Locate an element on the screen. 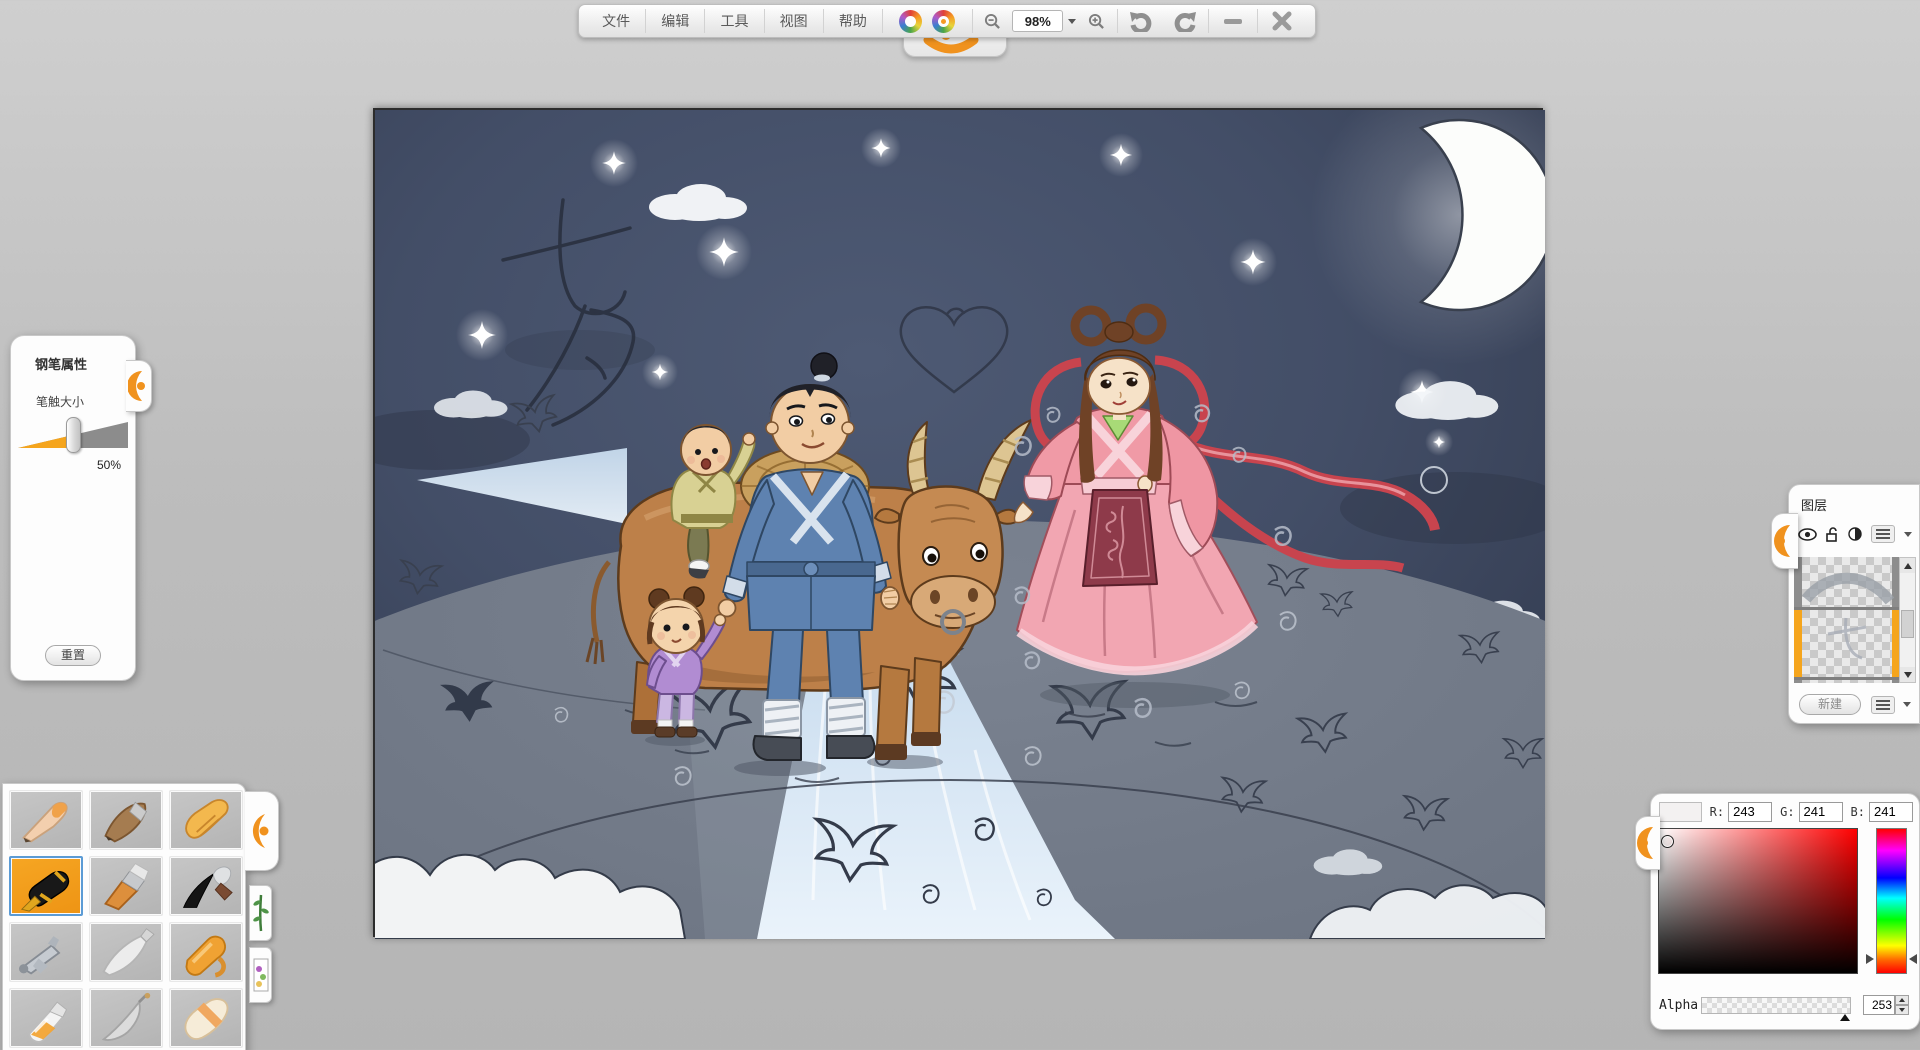  hue-marker-right is located at coordinates (1913, 959).